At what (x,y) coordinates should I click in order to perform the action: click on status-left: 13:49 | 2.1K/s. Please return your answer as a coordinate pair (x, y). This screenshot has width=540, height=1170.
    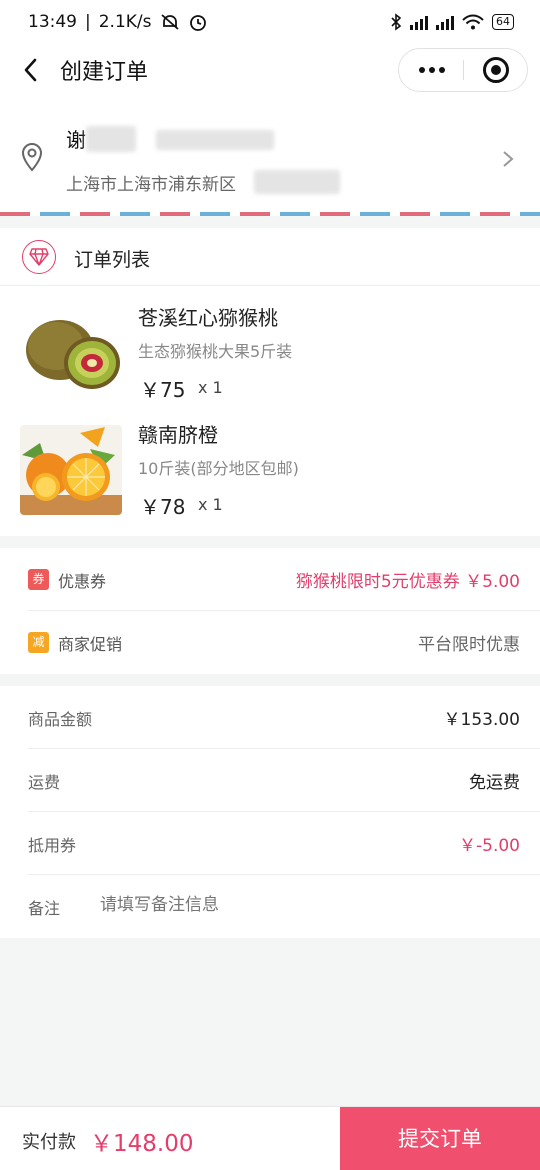
    Looking at the image, I should click on (118, 22).